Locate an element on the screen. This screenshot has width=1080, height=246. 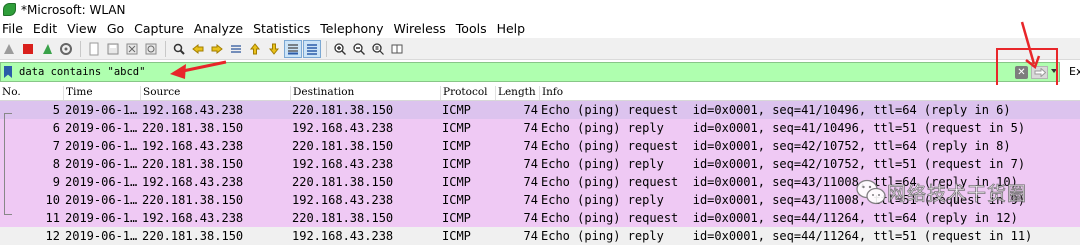
column-header-source: Source is located at coordinates (160, 93).